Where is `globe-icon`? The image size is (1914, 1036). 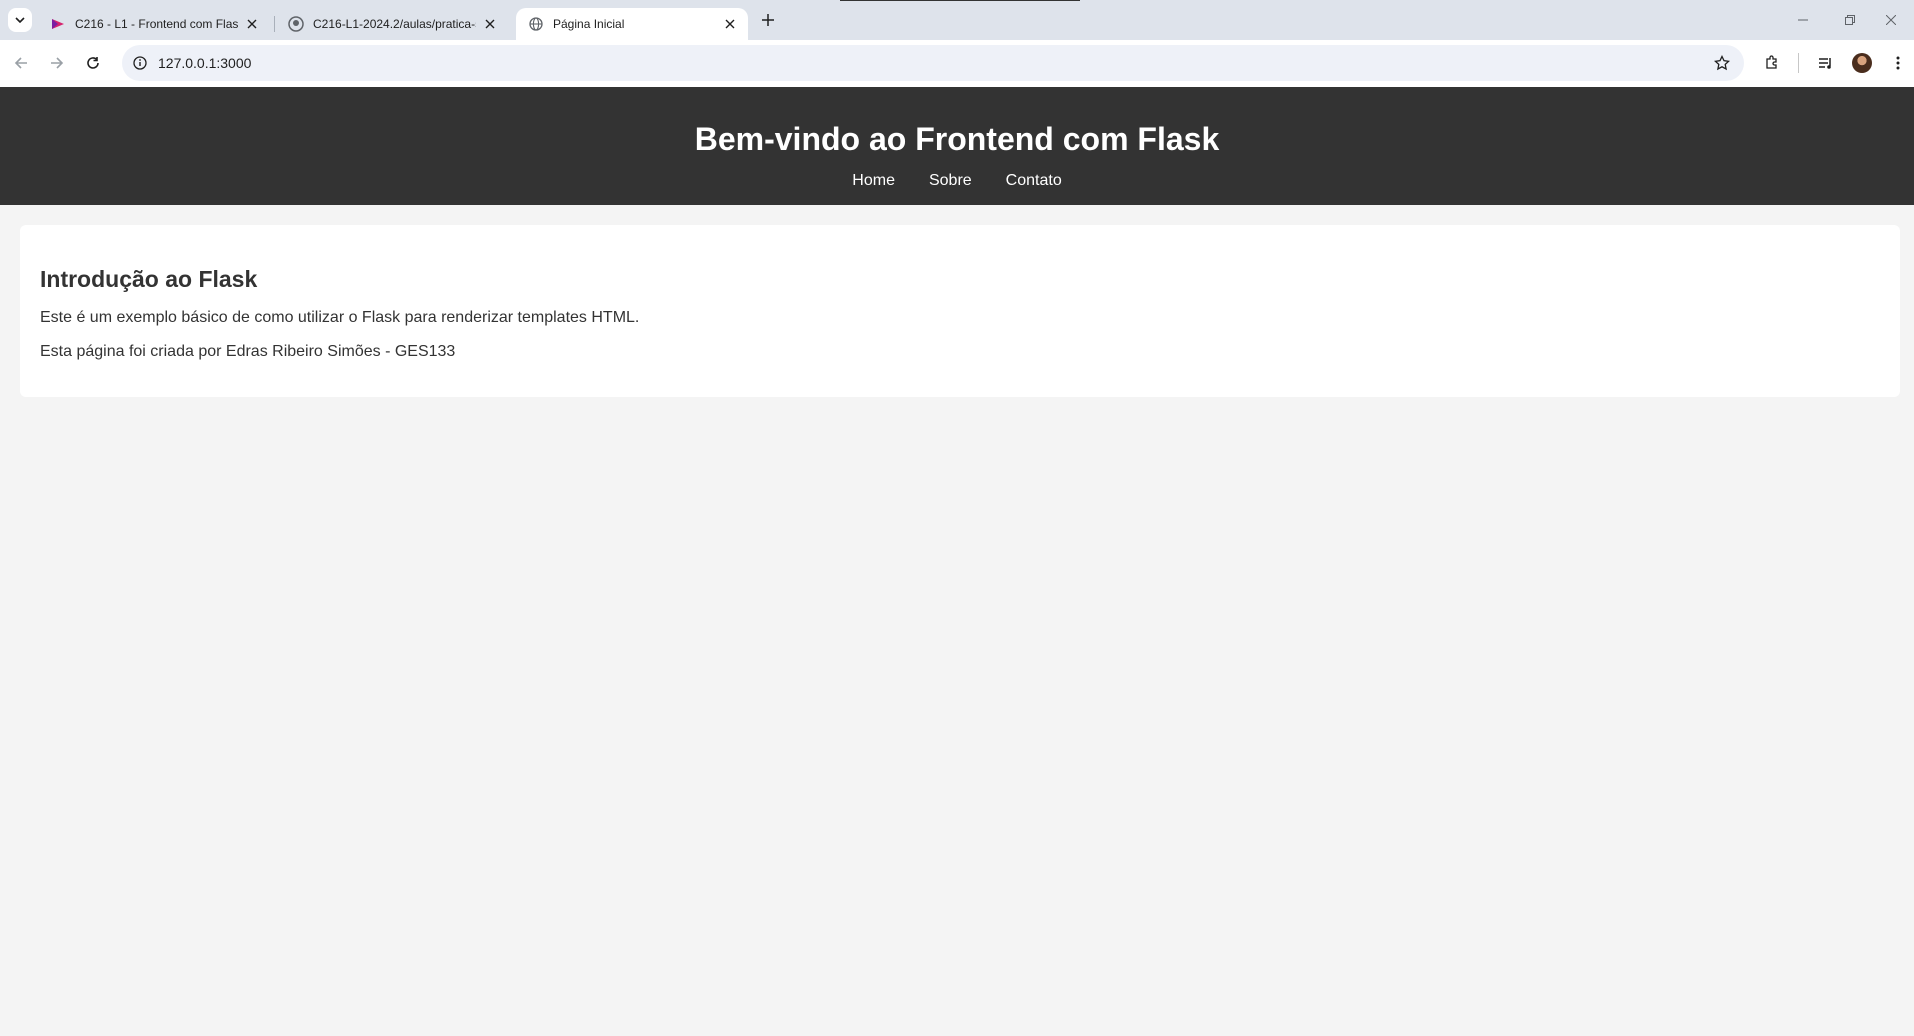
globe-icon is located at coordinates (536, 24).